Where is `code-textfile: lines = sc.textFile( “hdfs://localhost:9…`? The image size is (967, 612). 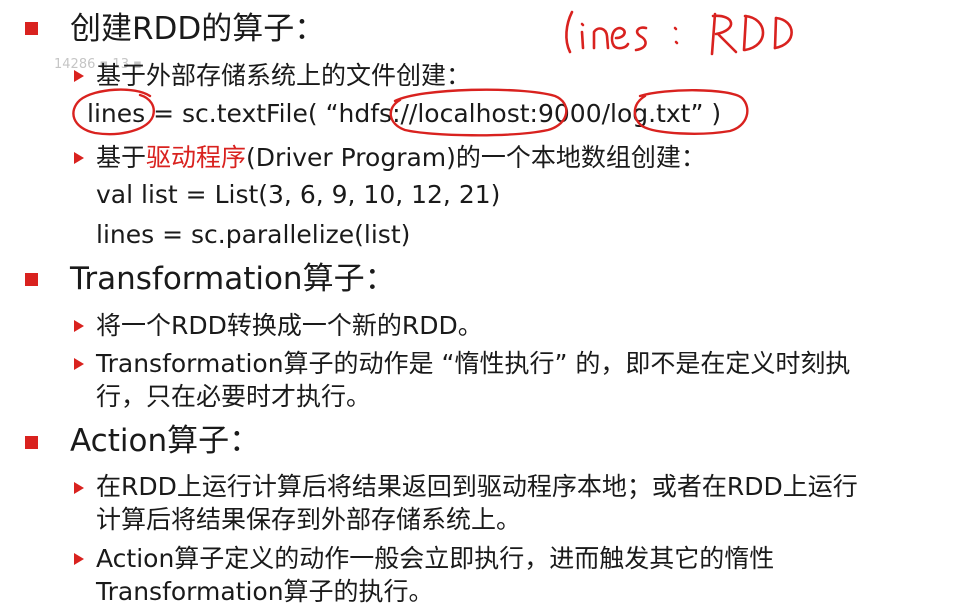 code-textfile: lines = sc.textFile( “hdfs://localhost:9… is located at coordinates (404, 113).